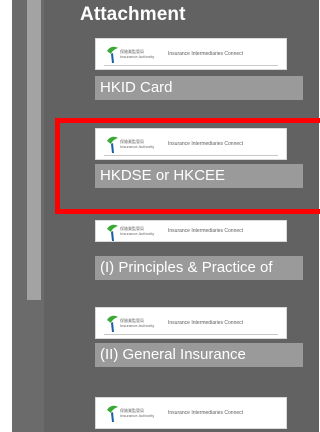 Image resolution: width=320 pixels, height=432 pixels. What do you see at coordinates (34, 150) in the screenshot?
I see `left-scrollbar` at bounding box center [34, 150].